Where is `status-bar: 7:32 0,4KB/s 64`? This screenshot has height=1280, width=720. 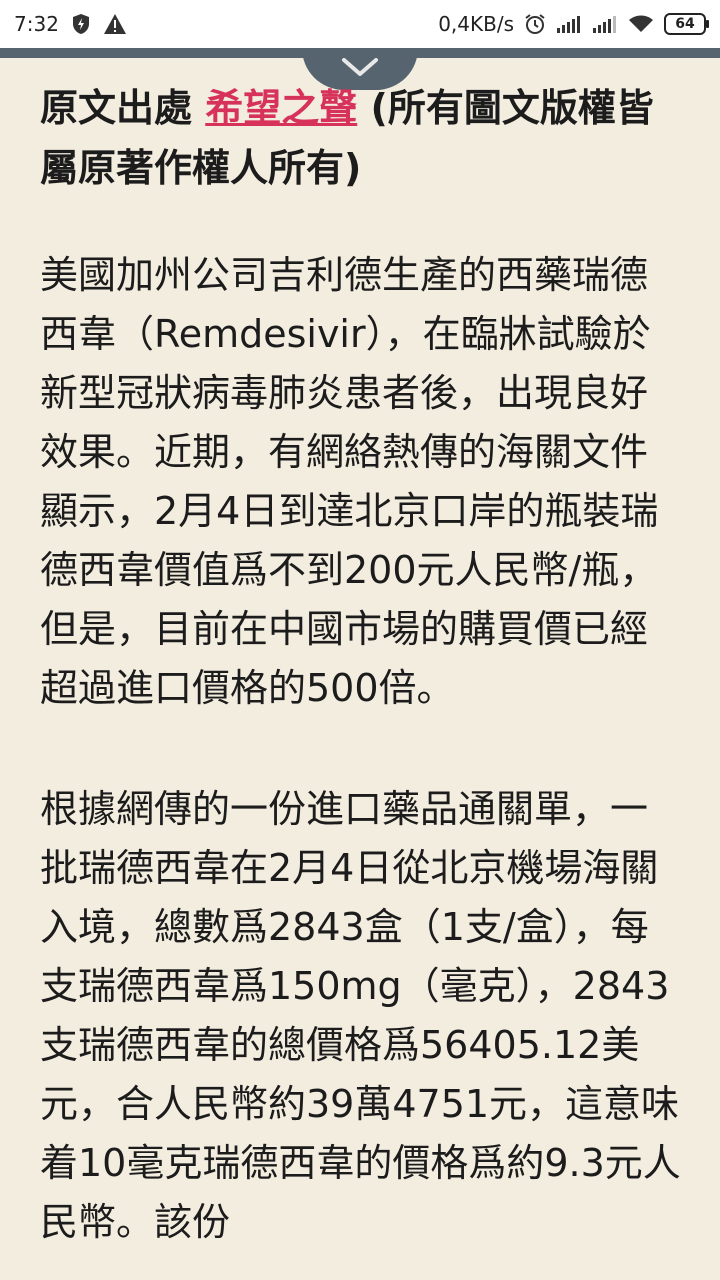 status-bar: 7:32 0,4KB/s 64 is located at coordinates (360, 24).